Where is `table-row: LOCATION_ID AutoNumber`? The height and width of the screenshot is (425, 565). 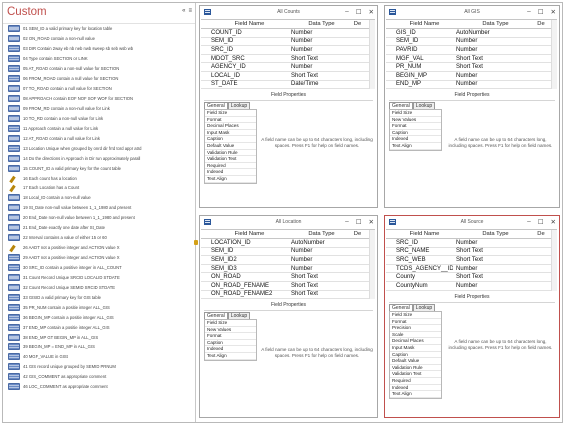
table-row: LOCATION_ID AutoNumber is located at coordinates (288, 243).